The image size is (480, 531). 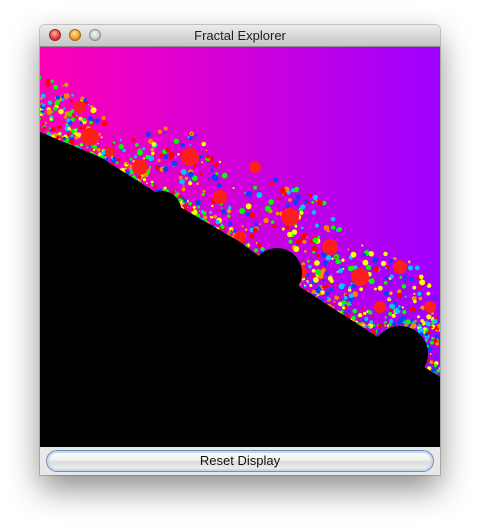 I want to click on window-title: Fractal Explorer, so click(x=240, y=35).